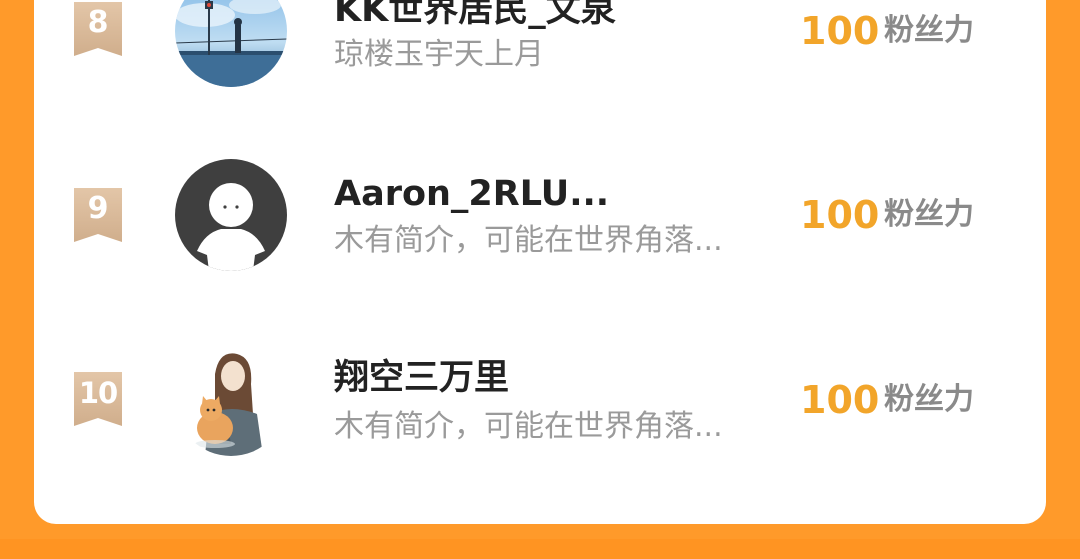  I want to click on girl-with-cat-avatar-icon, so click(231, 400).